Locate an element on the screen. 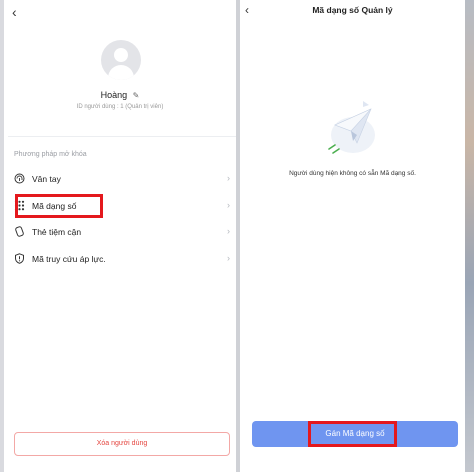 This screenshot has width=474, height=472. right-edge is located at coordinates (469, 236).